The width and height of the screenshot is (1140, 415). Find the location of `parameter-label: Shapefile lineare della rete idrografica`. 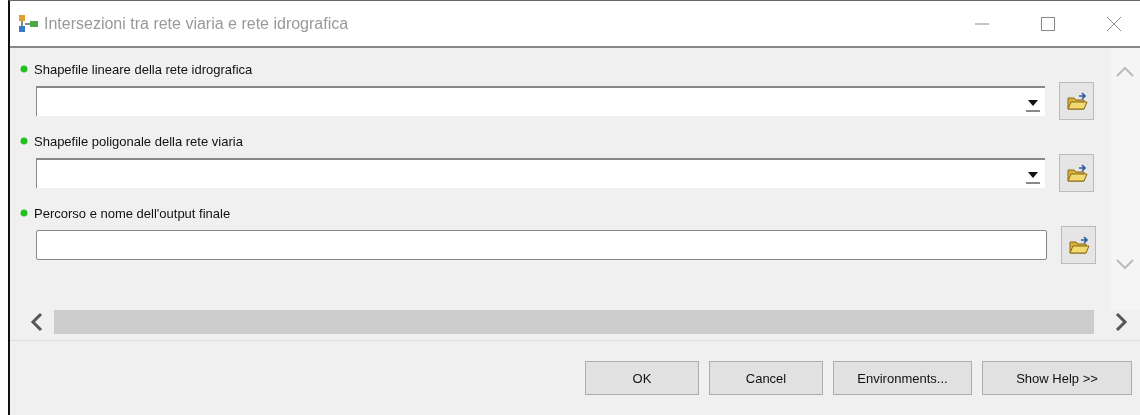

parameter-label: Shapefile lineare della rete idrografica is located at coordinates (143, 69).